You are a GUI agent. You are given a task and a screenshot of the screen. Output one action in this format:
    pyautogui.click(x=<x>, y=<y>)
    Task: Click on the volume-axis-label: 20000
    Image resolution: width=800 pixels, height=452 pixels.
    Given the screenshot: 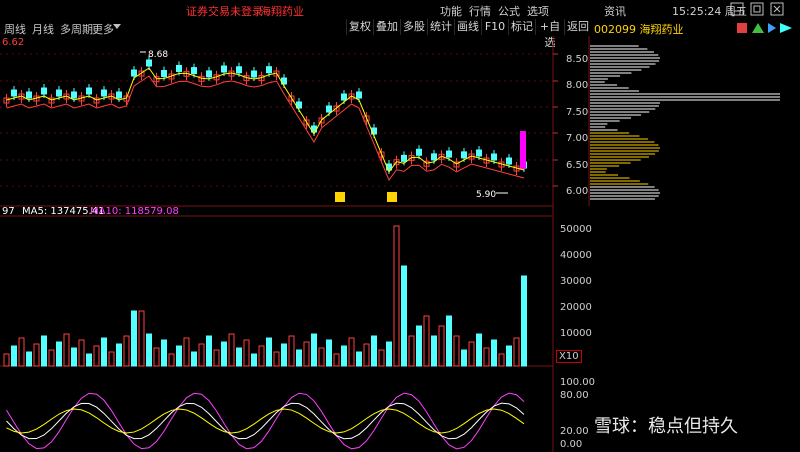 What is the action you would take?
    pyautogui.click(x=576, y=307)
    